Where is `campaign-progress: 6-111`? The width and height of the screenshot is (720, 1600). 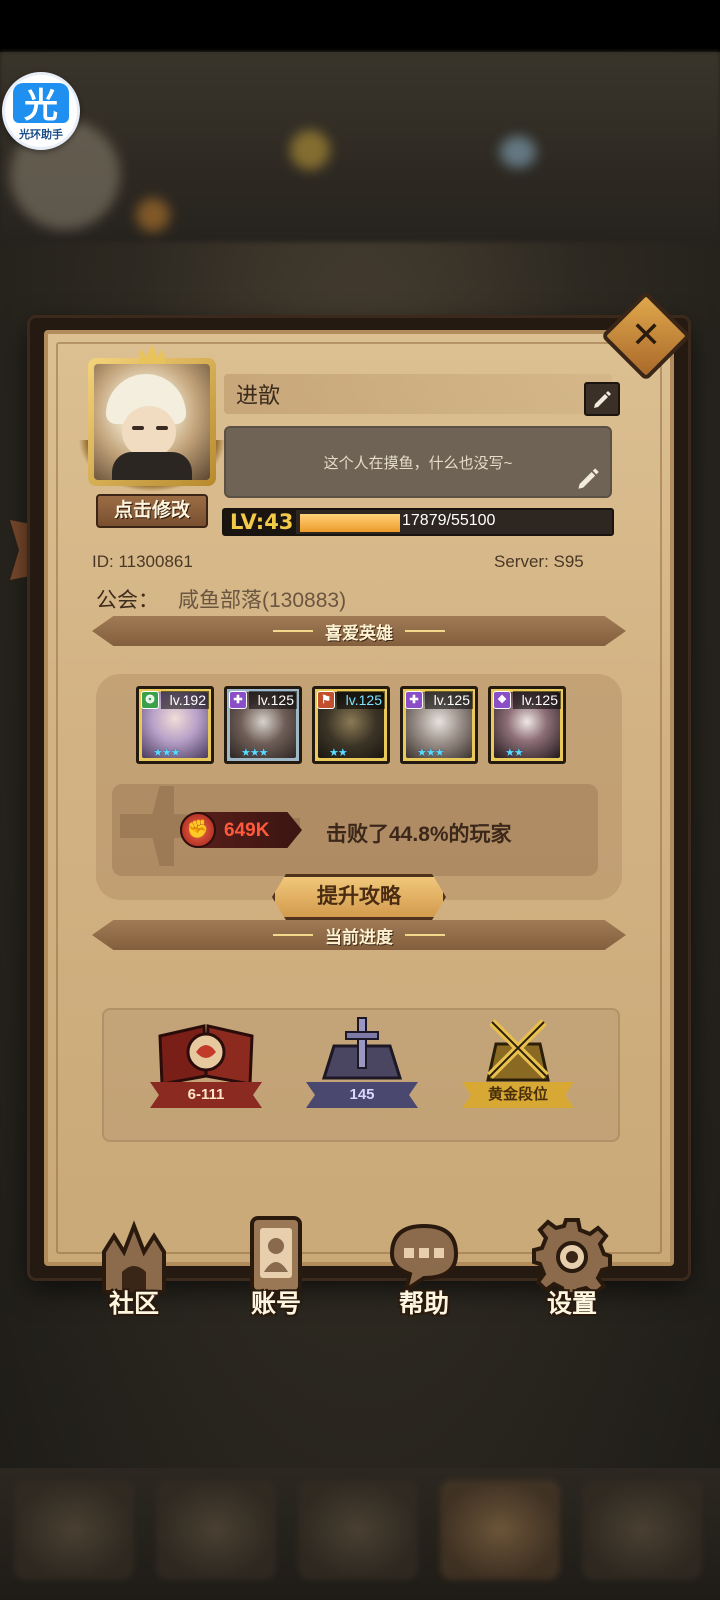 campaign-progress: 6-111 is located at coordinates (206, 1062).